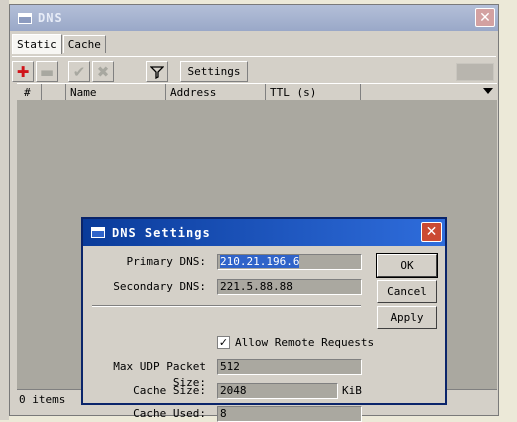 This screenshot has width=517, height=422. I want to click on remove-button: ▬, so click(47, 71).